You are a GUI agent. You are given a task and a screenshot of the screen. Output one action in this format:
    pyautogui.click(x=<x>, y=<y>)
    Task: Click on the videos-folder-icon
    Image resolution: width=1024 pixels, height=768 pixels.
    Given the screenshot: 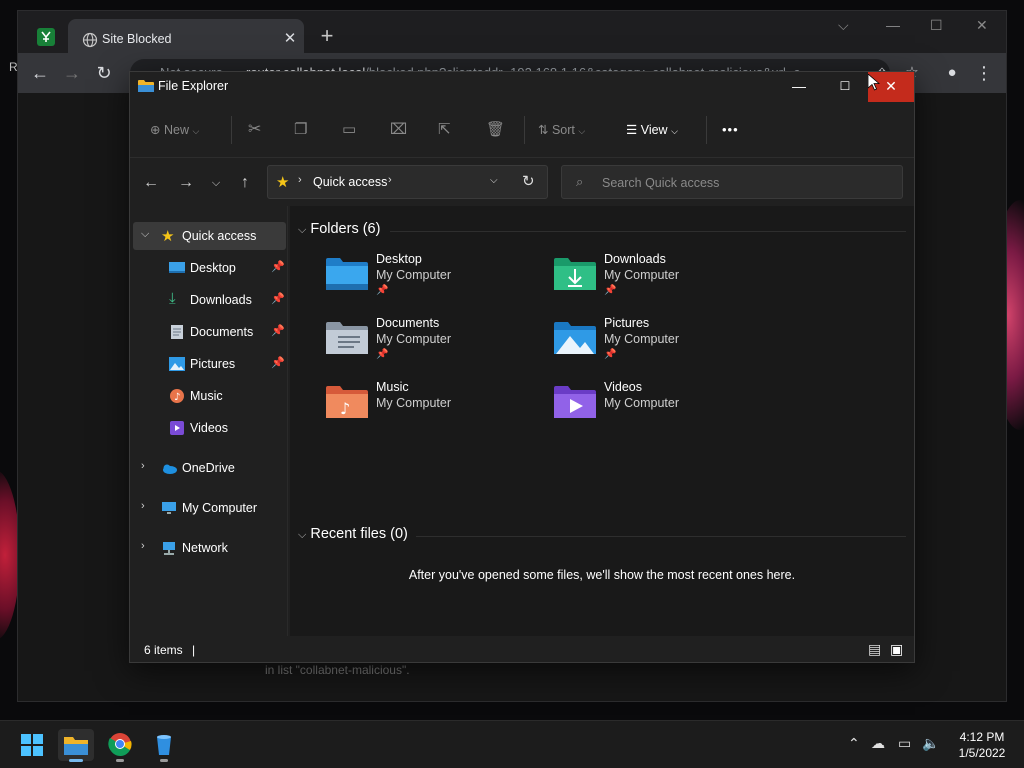 What is the action you would take?
    pyautogui.click(x=575, y=402)
    